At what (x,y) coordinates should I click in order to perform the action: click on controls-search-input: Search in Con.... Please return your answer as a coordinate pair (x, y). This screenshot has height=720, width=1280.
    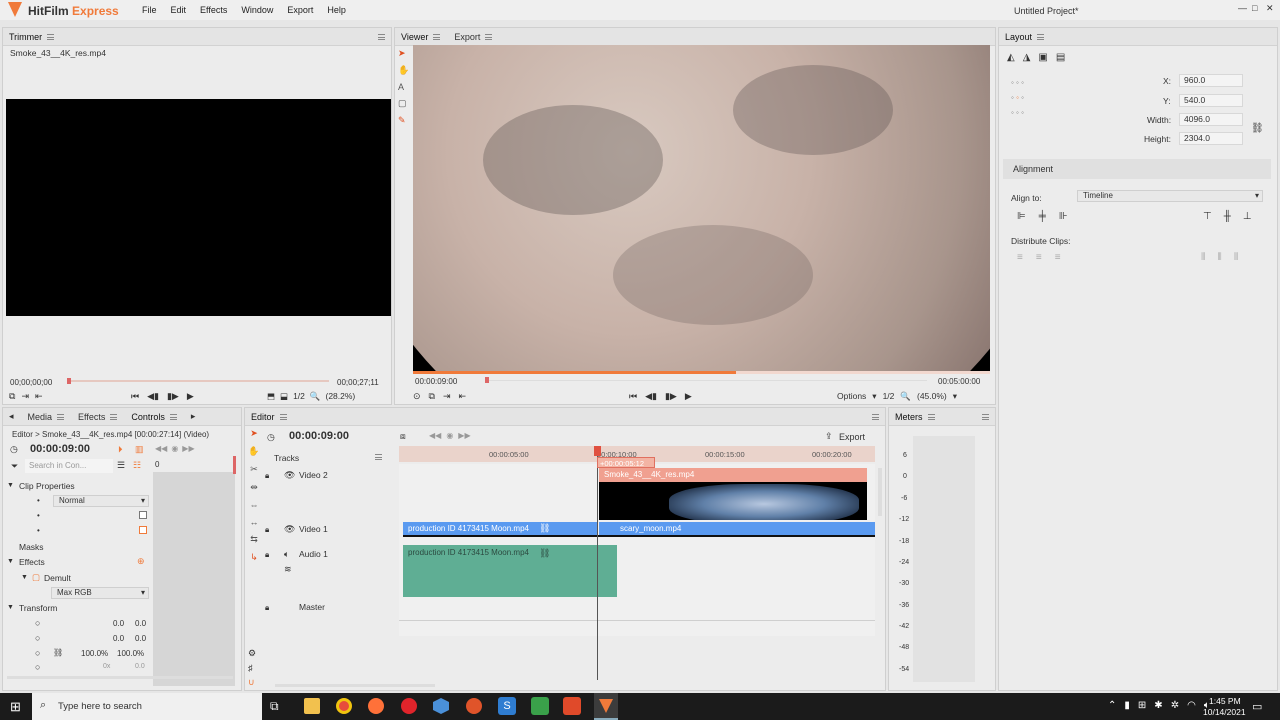
    Looking at the image, I should click on (69, 466).